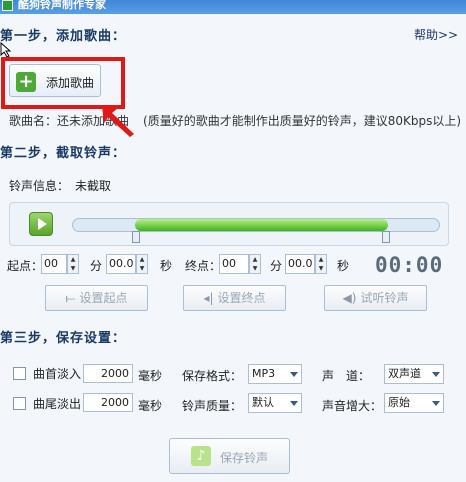  Describe the element at coordinates (166, 266) in the screenshot. I see `start-second-unit: 秒` at that location.